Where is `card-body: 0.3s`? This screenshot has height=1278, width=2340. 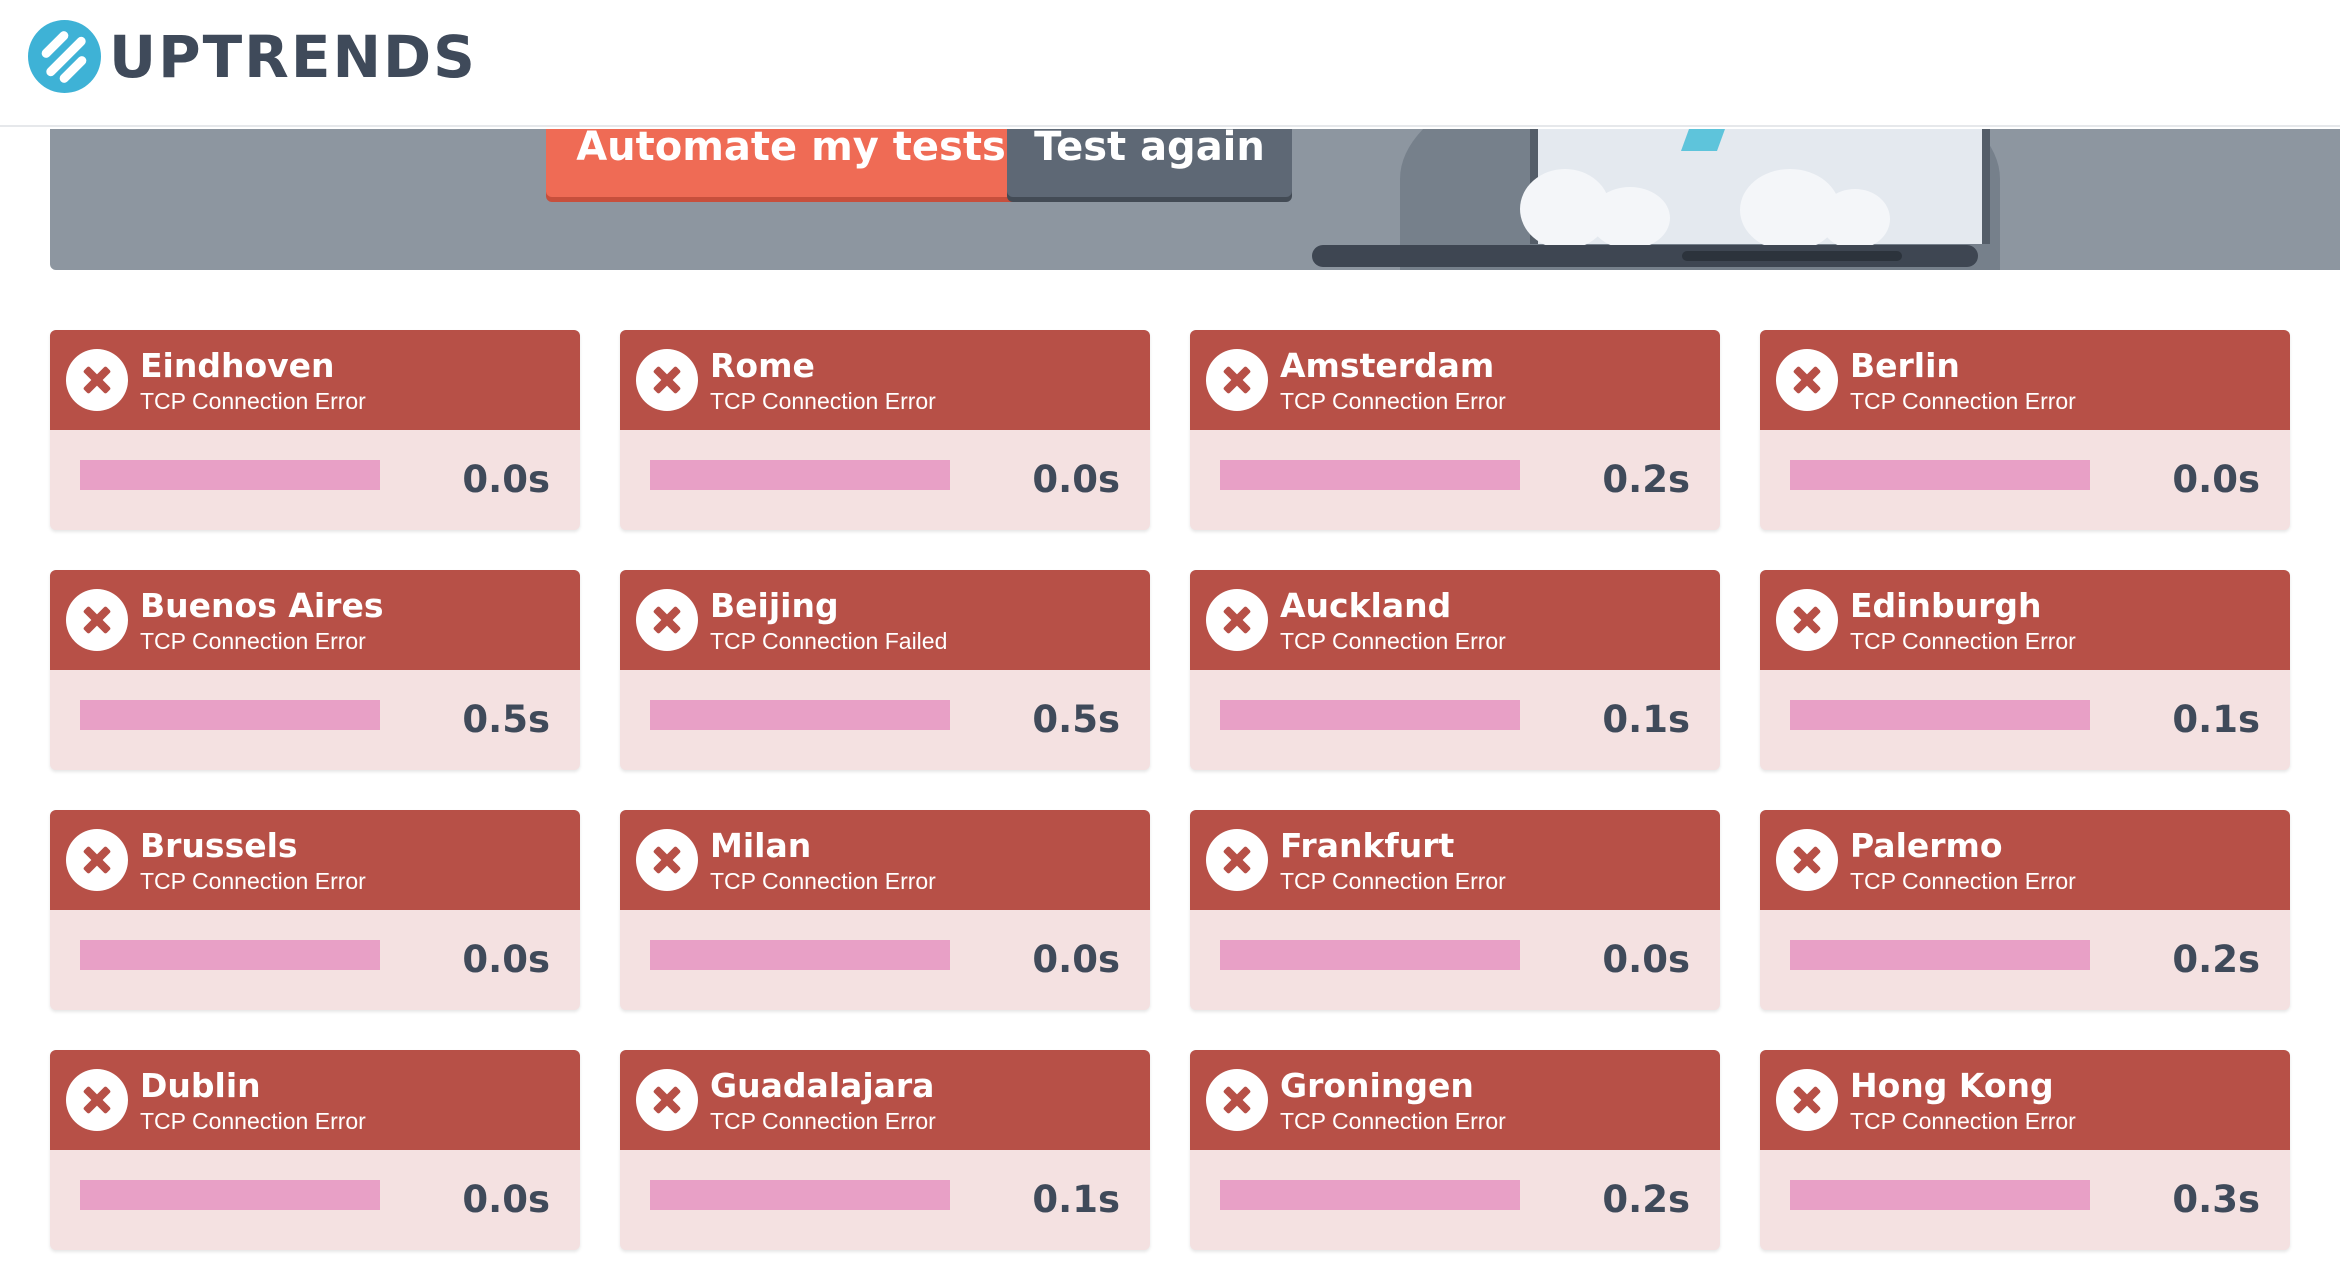
card-body: 0.3s is located at coordinates (2025, 1200).